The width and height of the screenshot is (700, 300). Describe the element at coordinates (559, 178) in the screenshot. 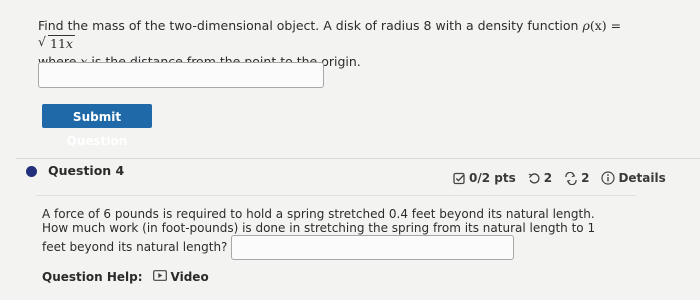

I see `question-4-meta: 0/2 pts 2 2 Details` at that location.